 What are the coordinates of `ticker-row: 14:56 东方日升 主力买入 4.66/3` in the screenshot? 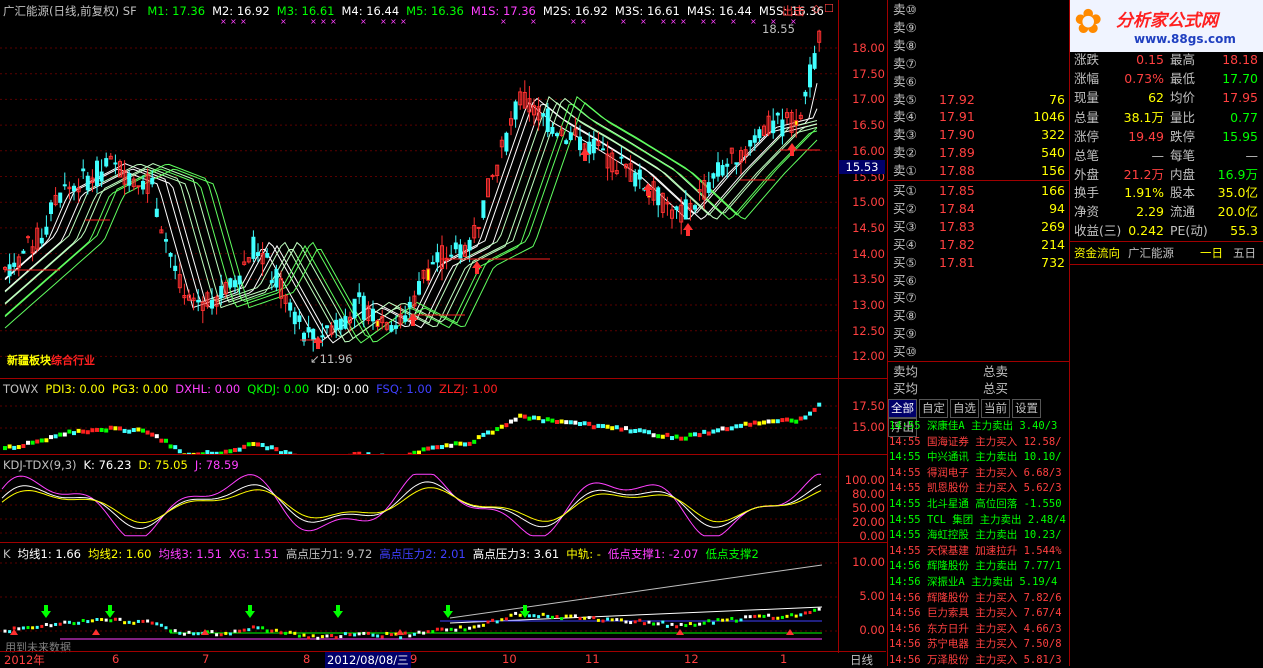 It's located at (979, 629).